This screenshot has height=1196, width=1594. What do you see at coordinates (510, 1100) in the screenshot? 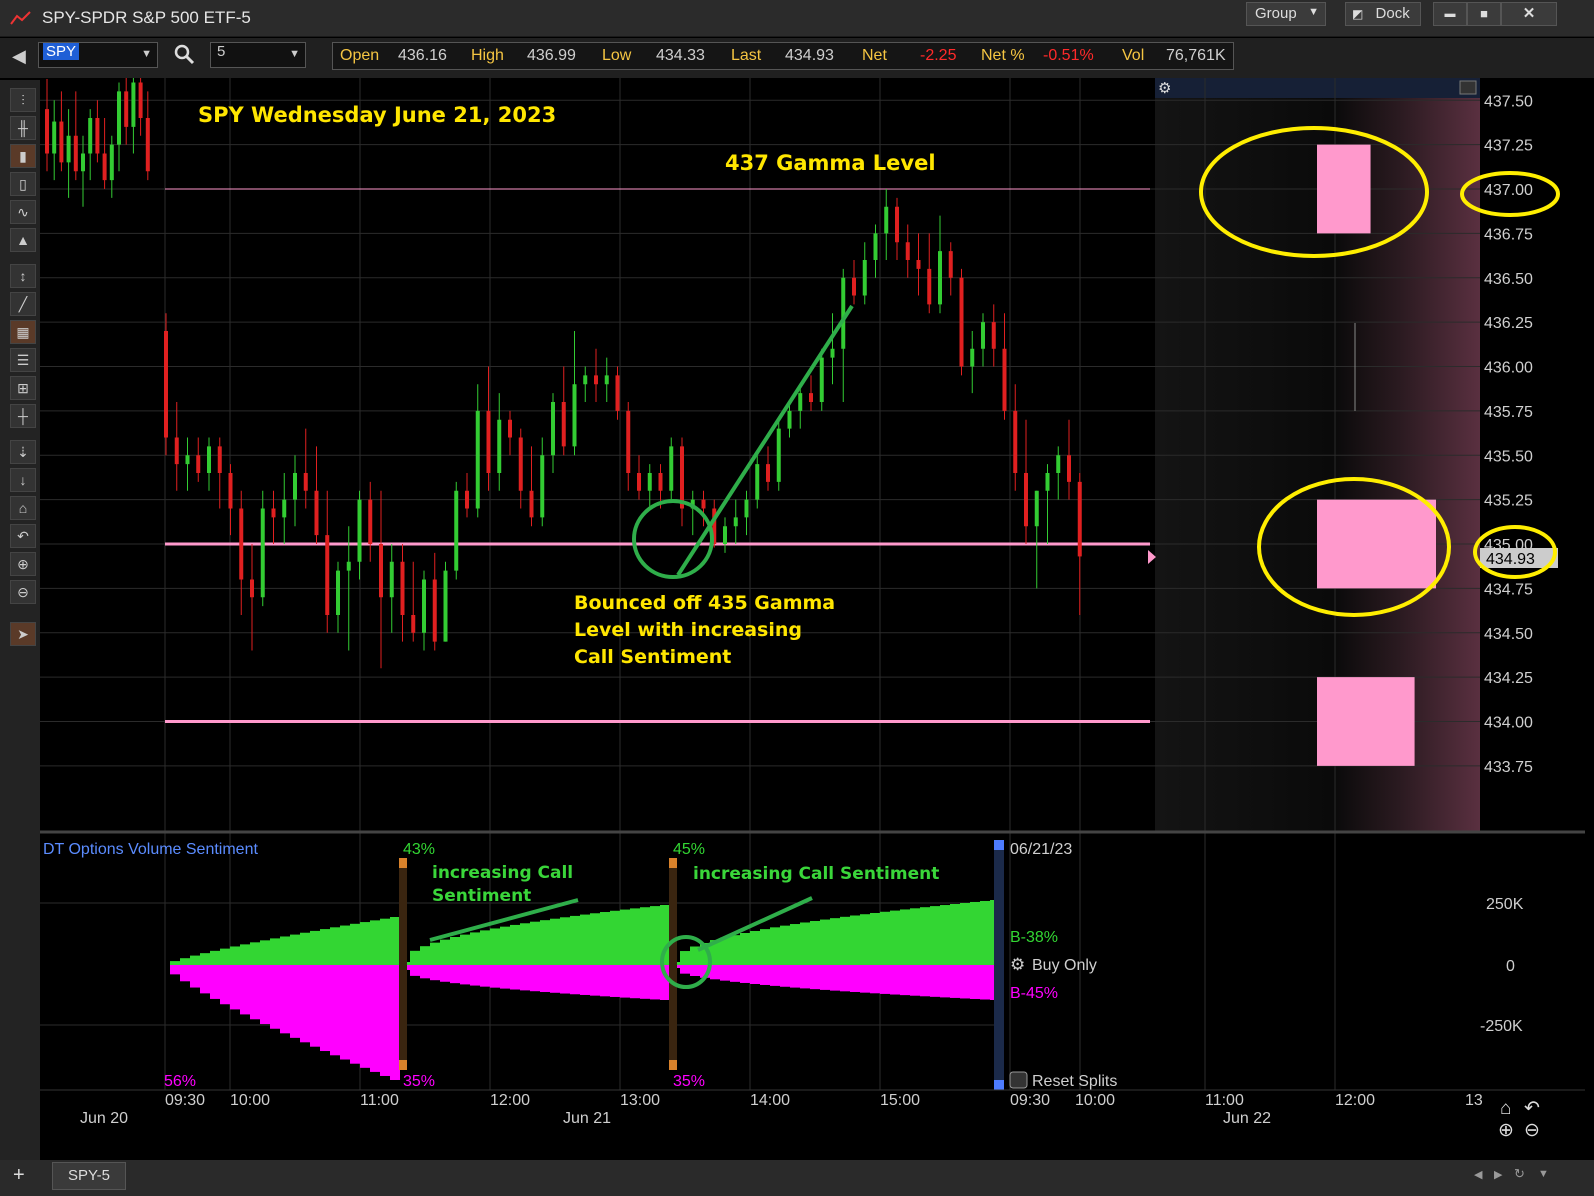
I see `time-label: 12:00` at bounding box center [510, 1100].